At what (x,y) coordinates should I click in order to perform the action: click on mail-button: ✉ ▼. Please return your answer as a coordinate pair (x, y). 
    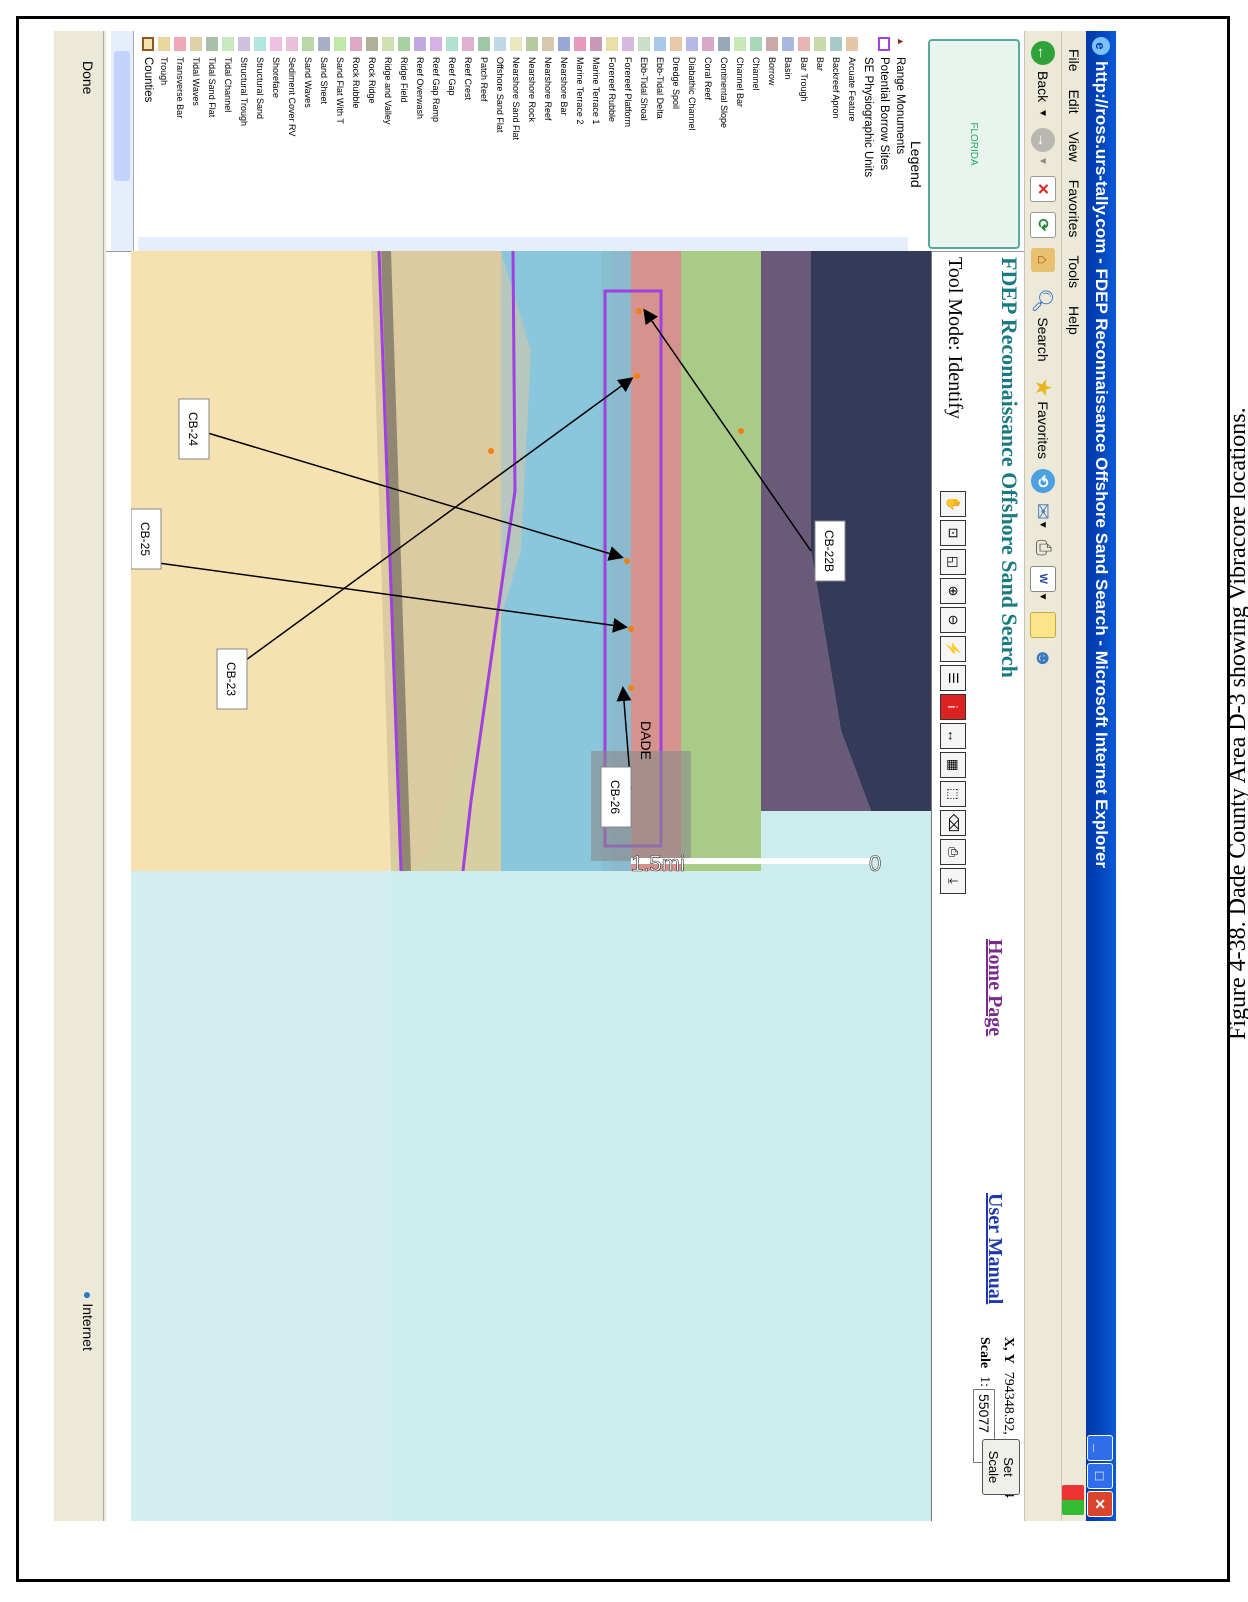
    Looking at the image, I should click on (1043, 516).